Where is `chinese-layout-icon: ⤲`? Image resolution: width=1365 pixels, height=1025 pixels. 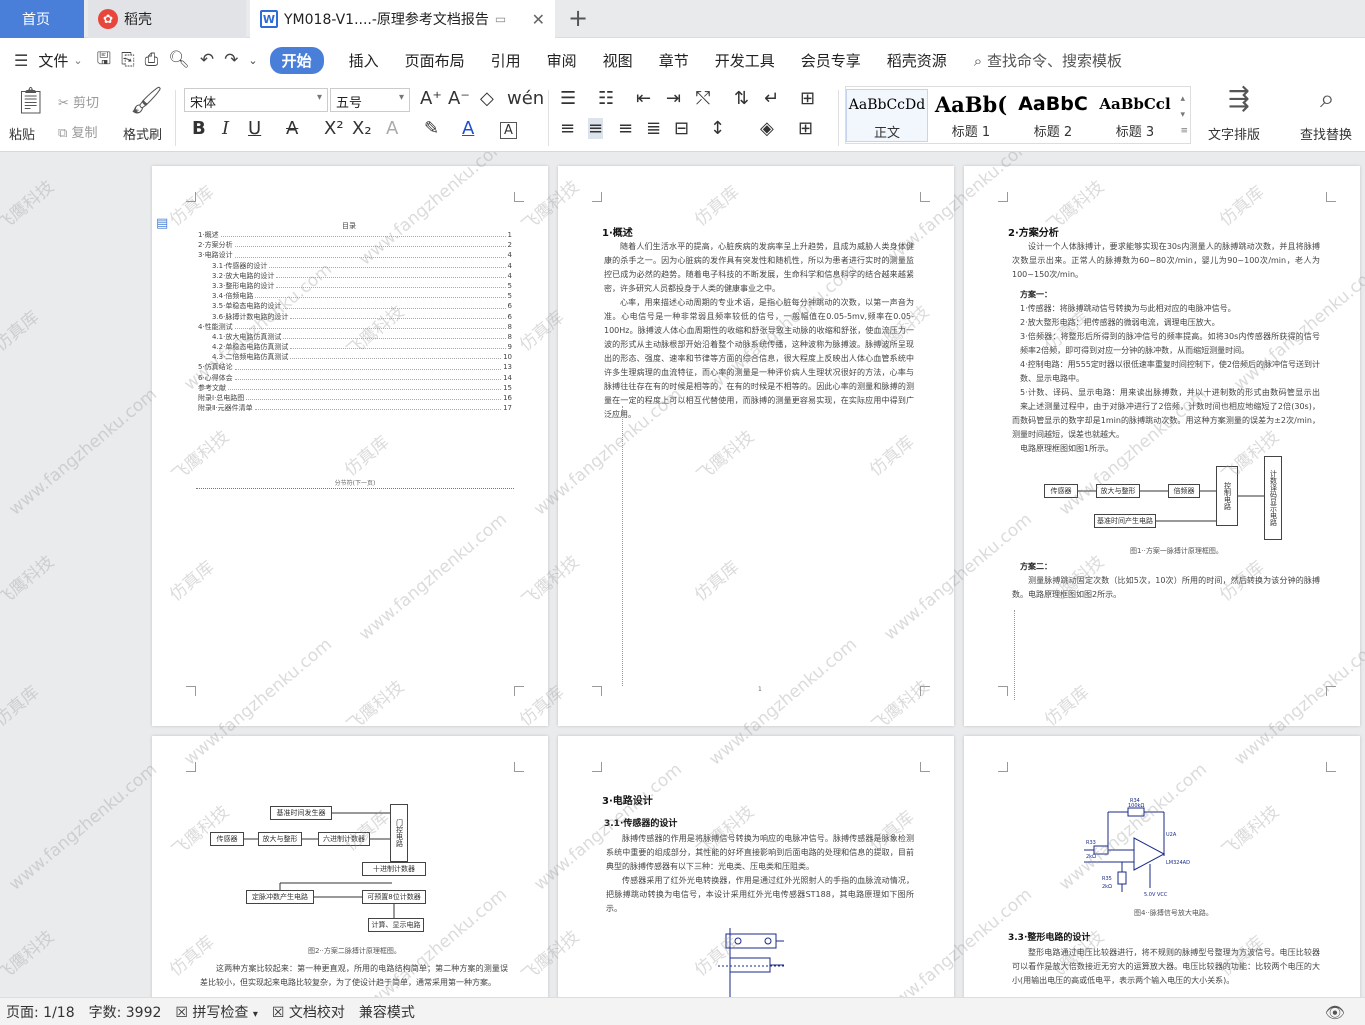
chinese-layout-icon: ⤲ is located at coordinates (703, 98).